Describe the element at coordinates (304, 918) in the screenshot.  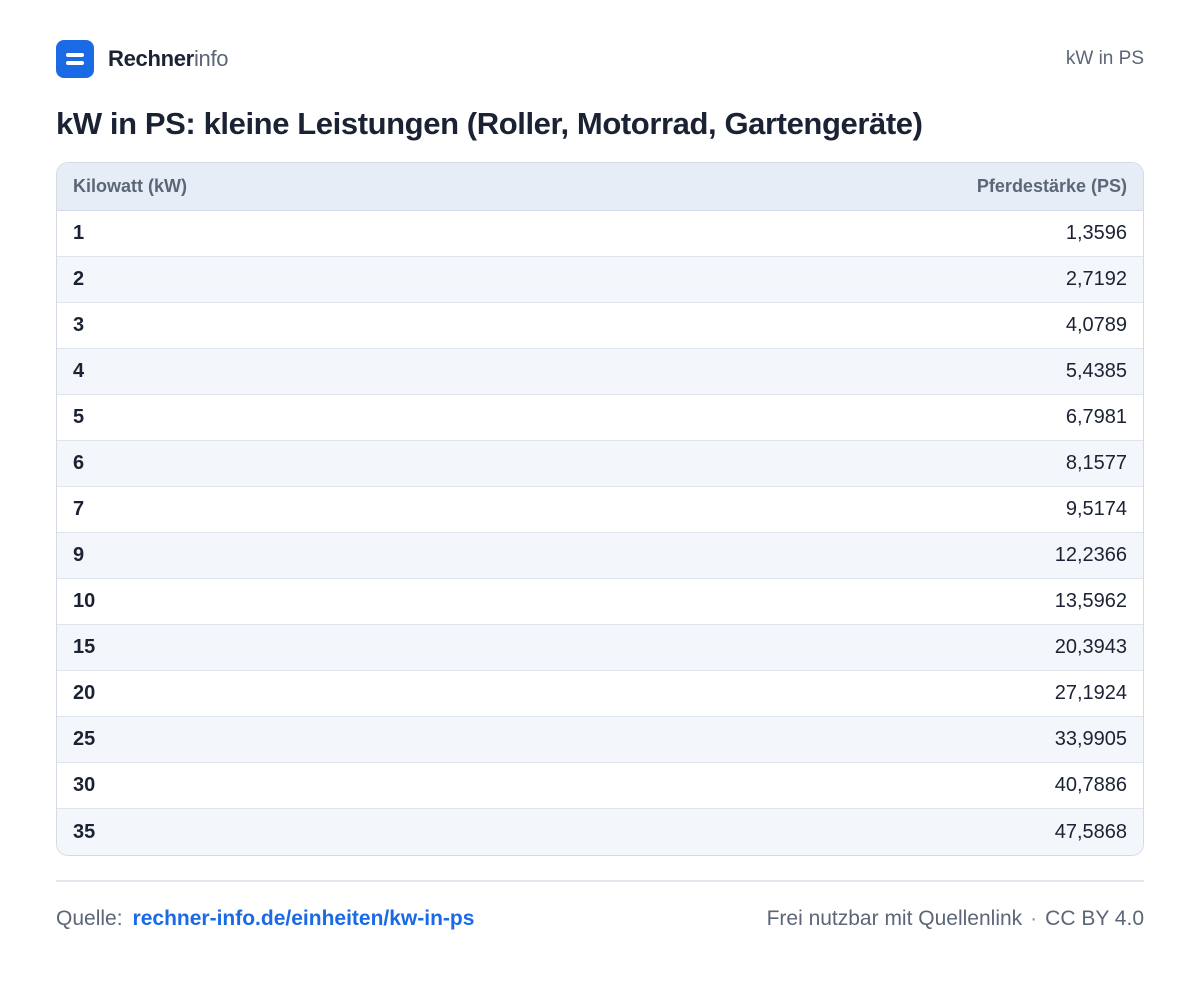
I see `source-link: rechner-info.de/einheiten/kw-in-ps` at that location.